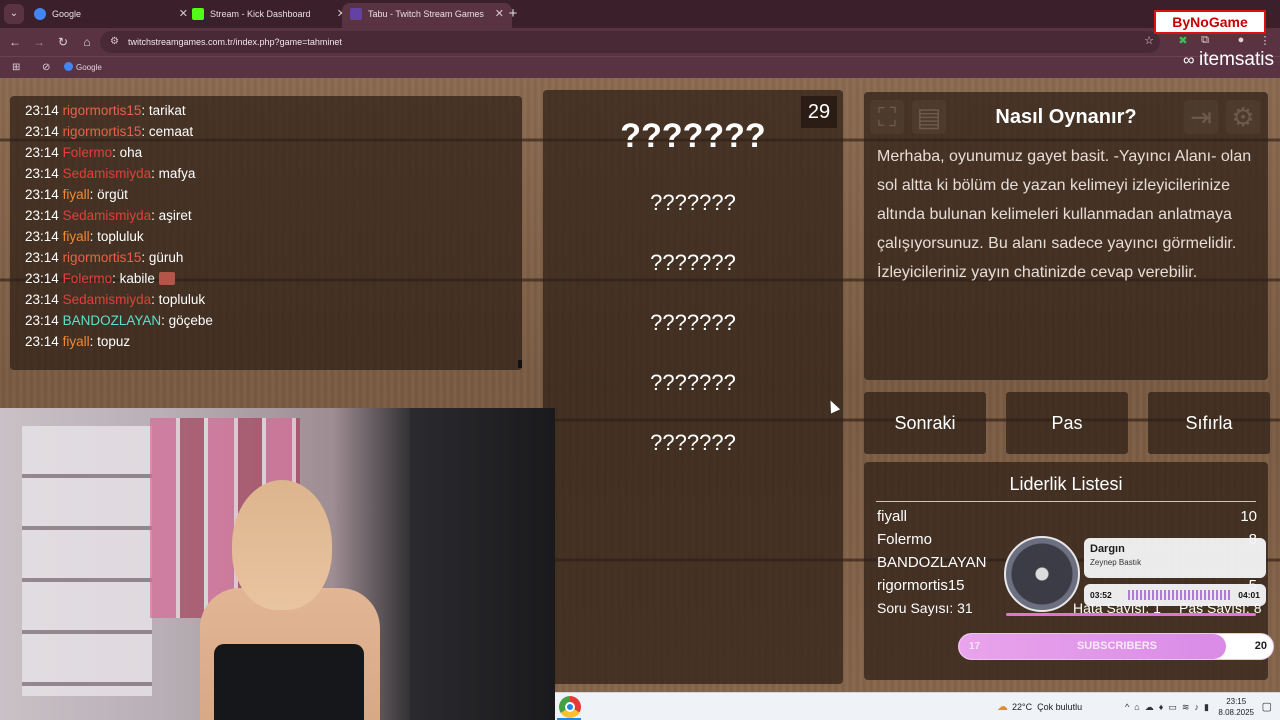 This screenshot has width=1280, height=720. I want to click on monitor-icon: ▭, so click(1172, 707).